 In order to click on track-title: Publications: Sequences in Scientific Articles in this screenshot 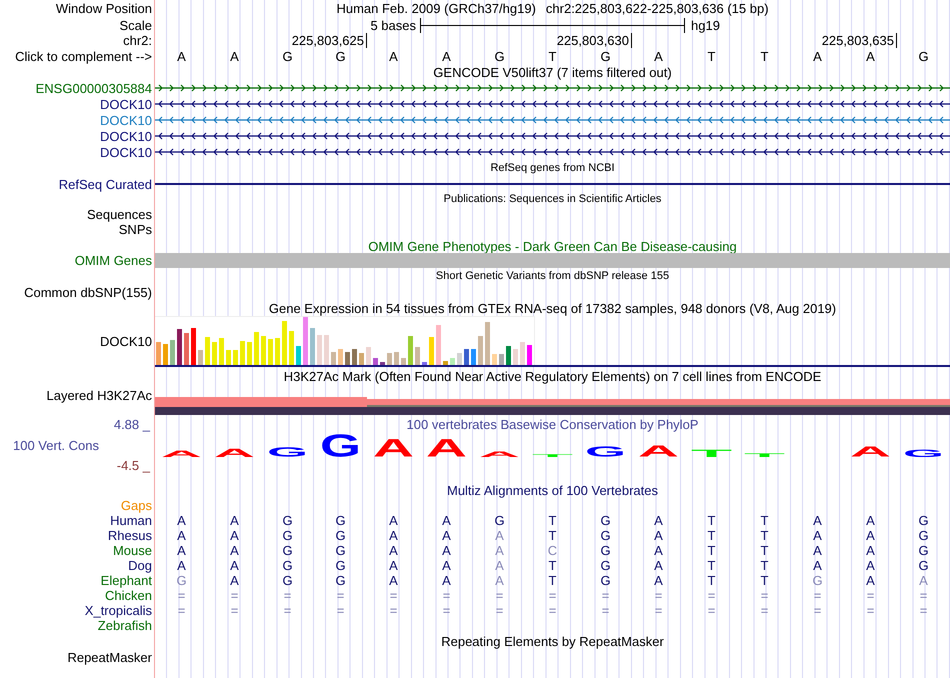, I will do `click(553, 199)`.